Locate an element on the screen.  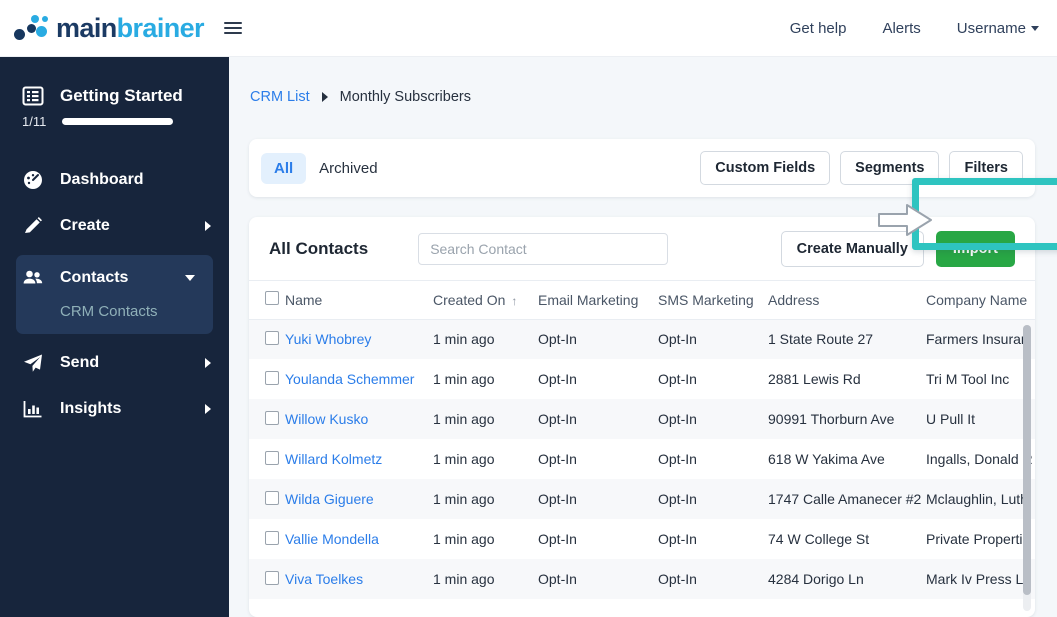
contact-name-link: Willard Kolmetz is located at coordinates (333, 459).